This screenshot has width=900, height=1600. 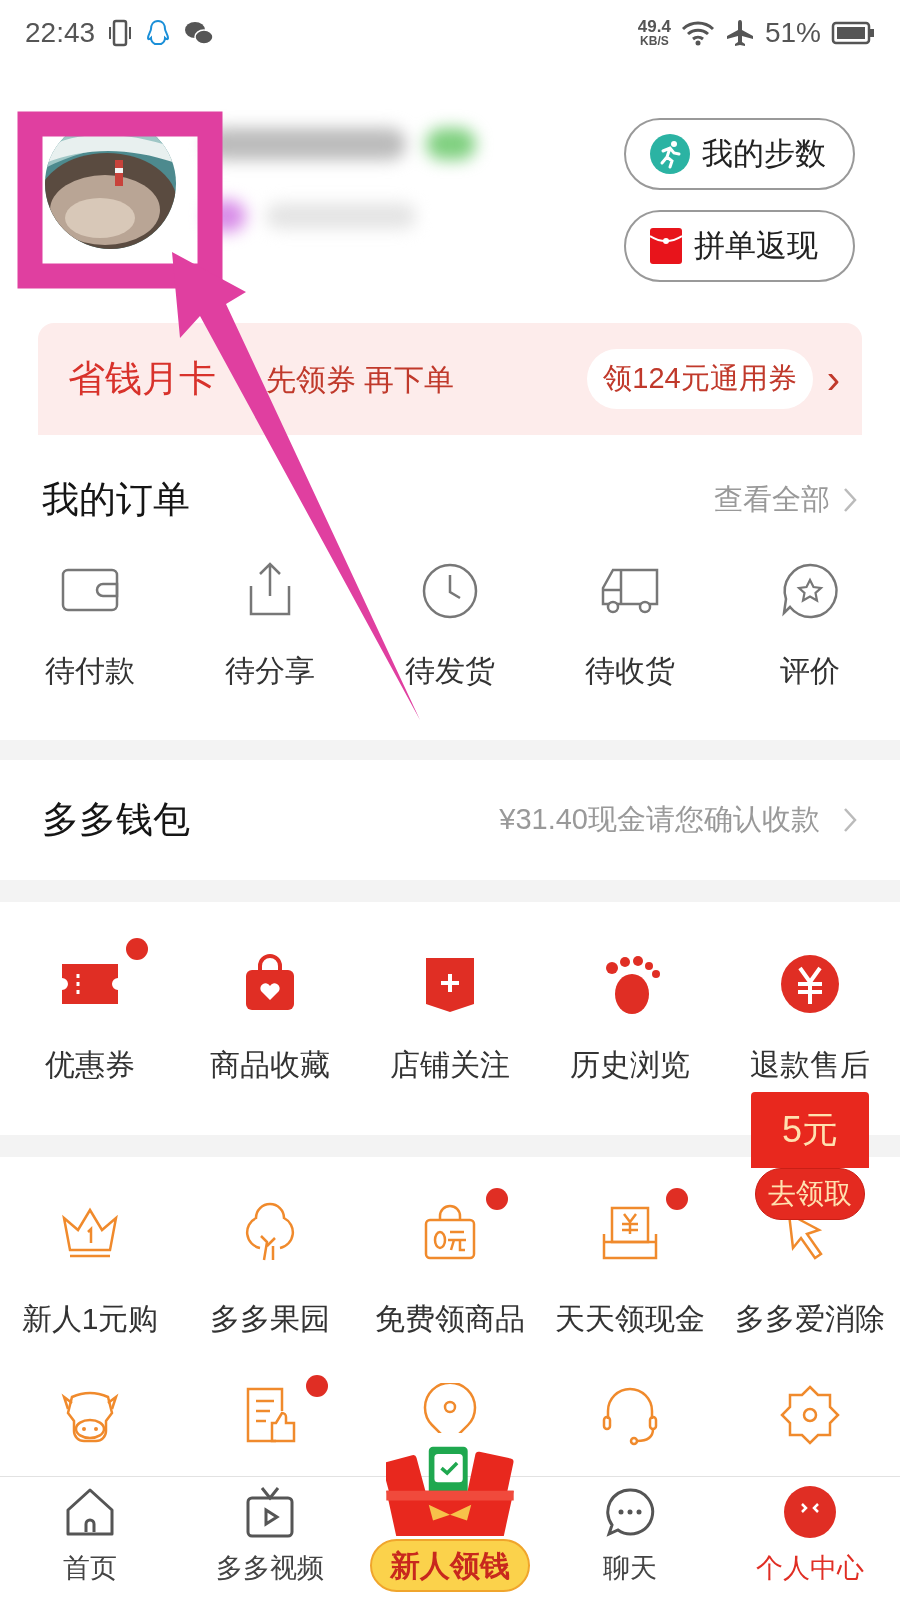 I want to click on coupon-offer: 领124元通用券, so click(x=700, y=379).